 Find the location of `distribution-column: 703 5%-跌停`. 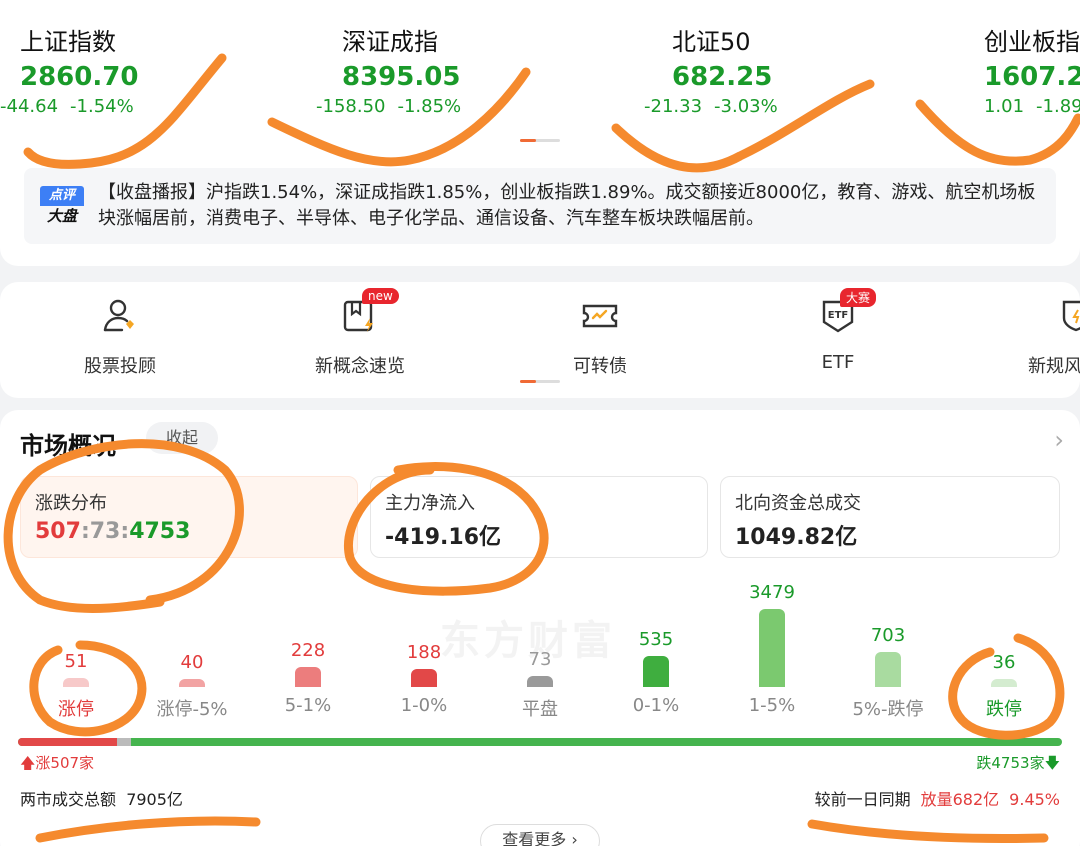

distribution-column: 703 5%-跌停 is located at coordinates (888, 673).